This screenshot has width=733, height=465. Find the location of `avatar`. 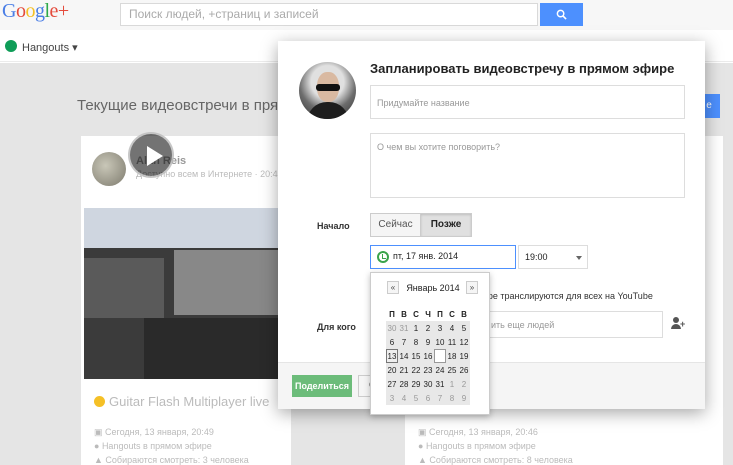

avatar is located at coordinates (109, 169).